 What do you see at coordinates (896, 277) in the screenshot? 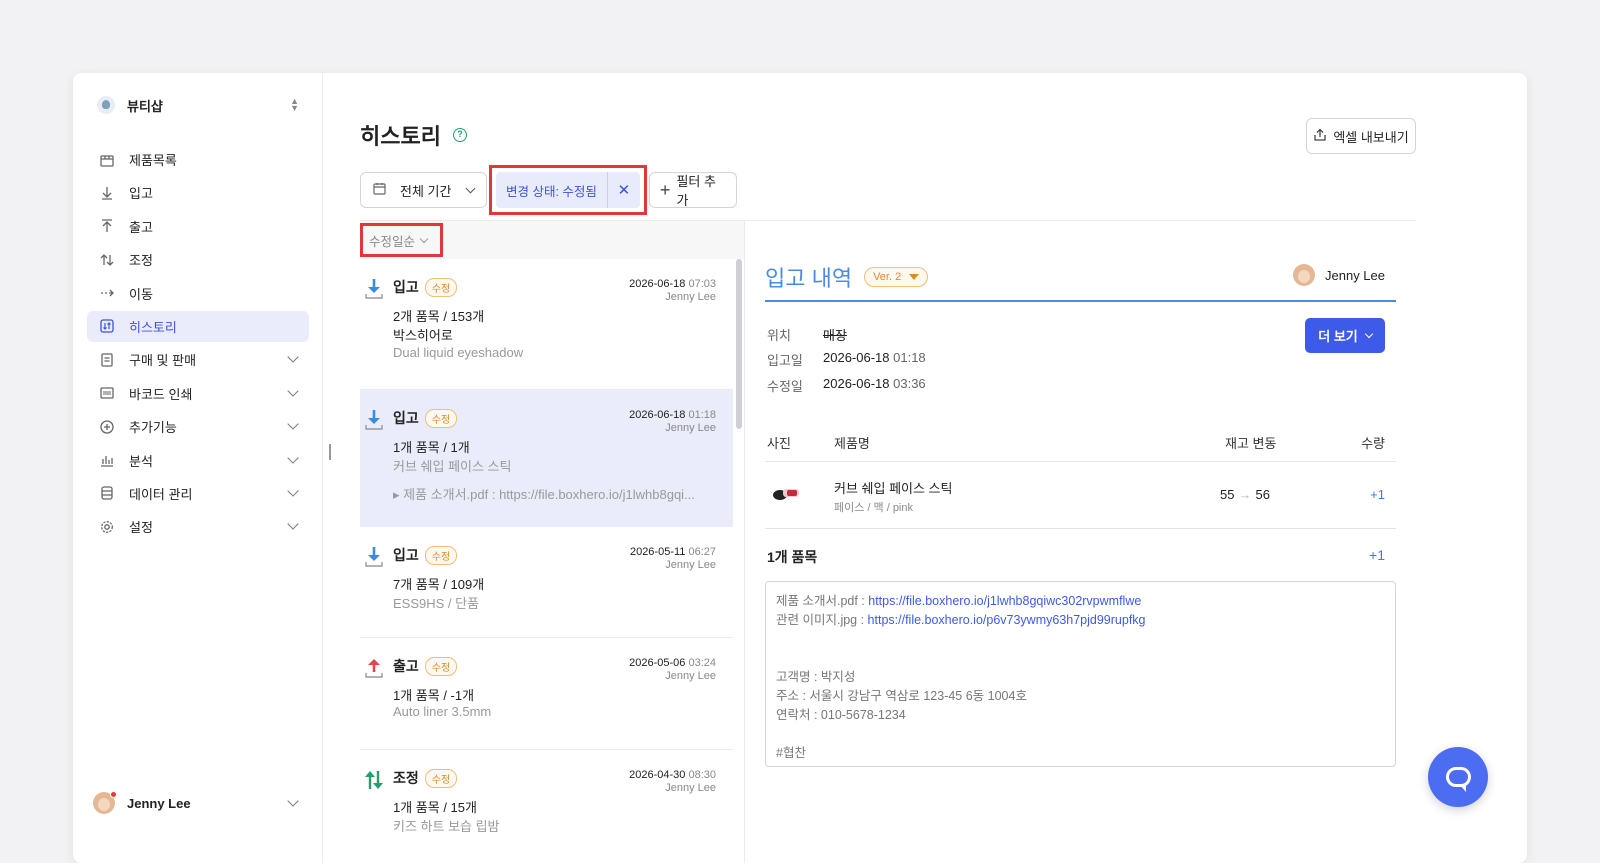
I see `version-select: Ver. 2` at bounding box center [896, 277].